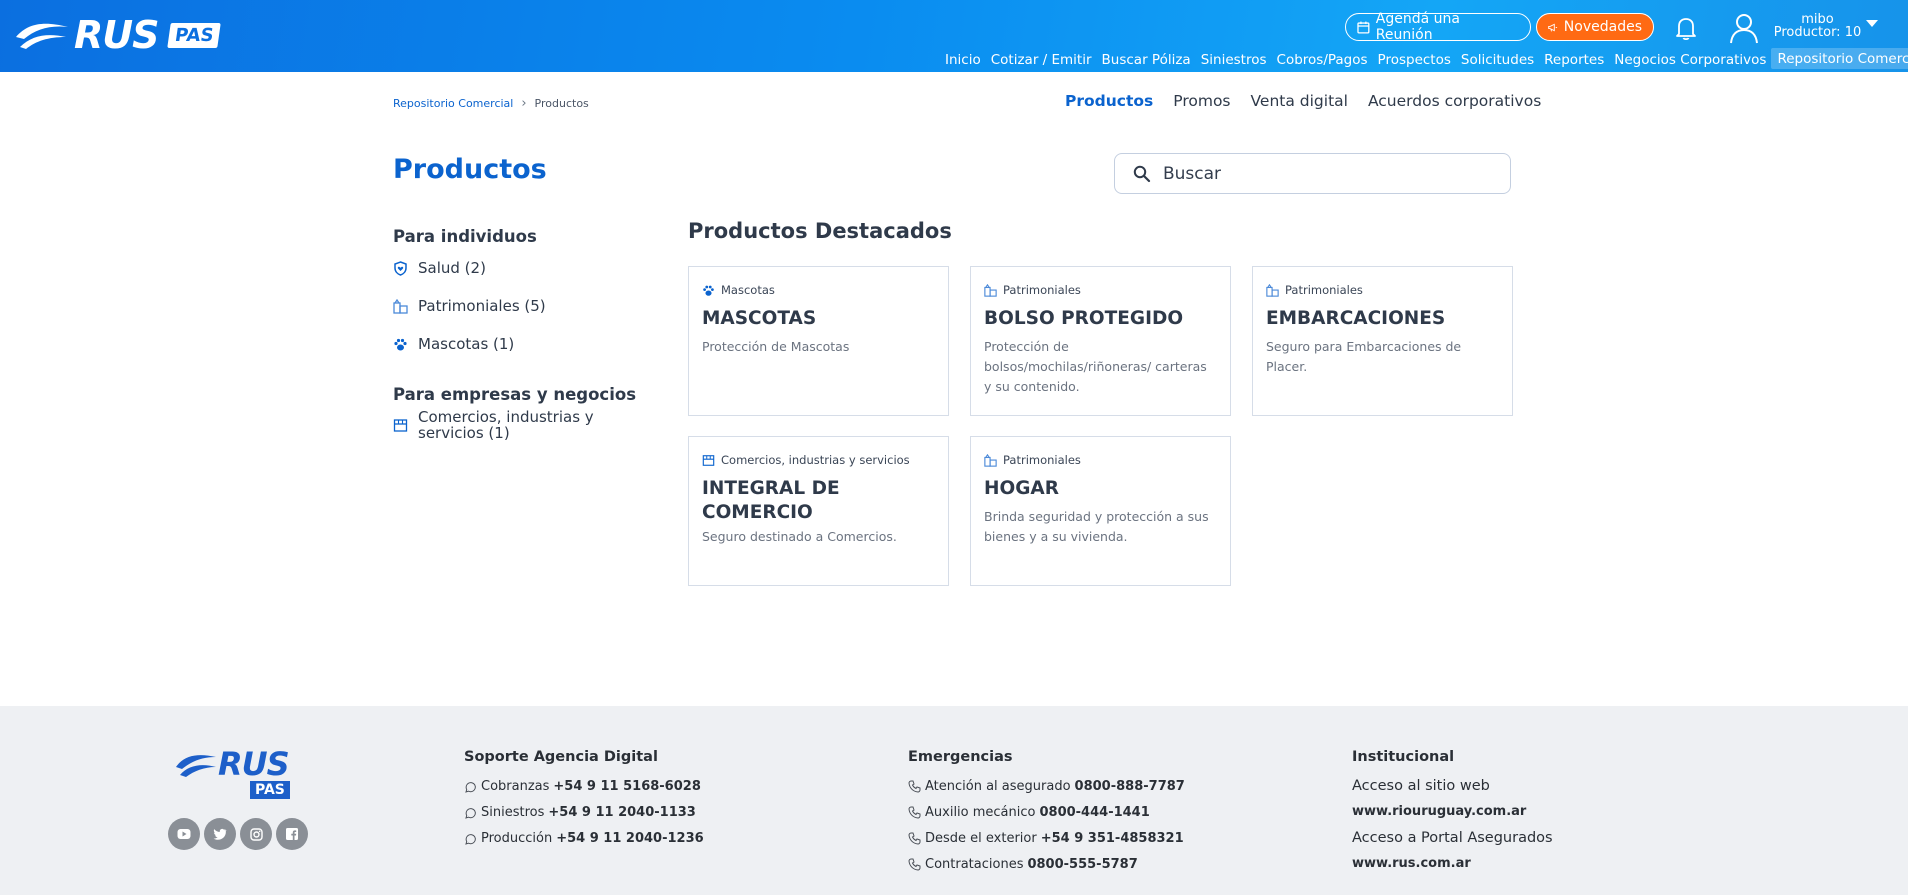  Describe the element at coordinates (1109, 101) in the screenshot. I see `tab-productos: Productos` at that location.